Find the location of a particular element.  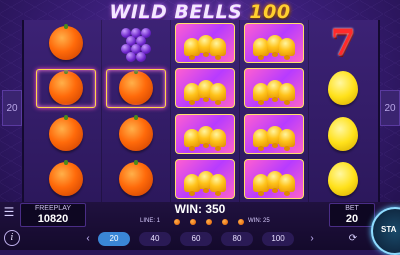

bet-option-60: 60 is located at coordinates (196, 239).